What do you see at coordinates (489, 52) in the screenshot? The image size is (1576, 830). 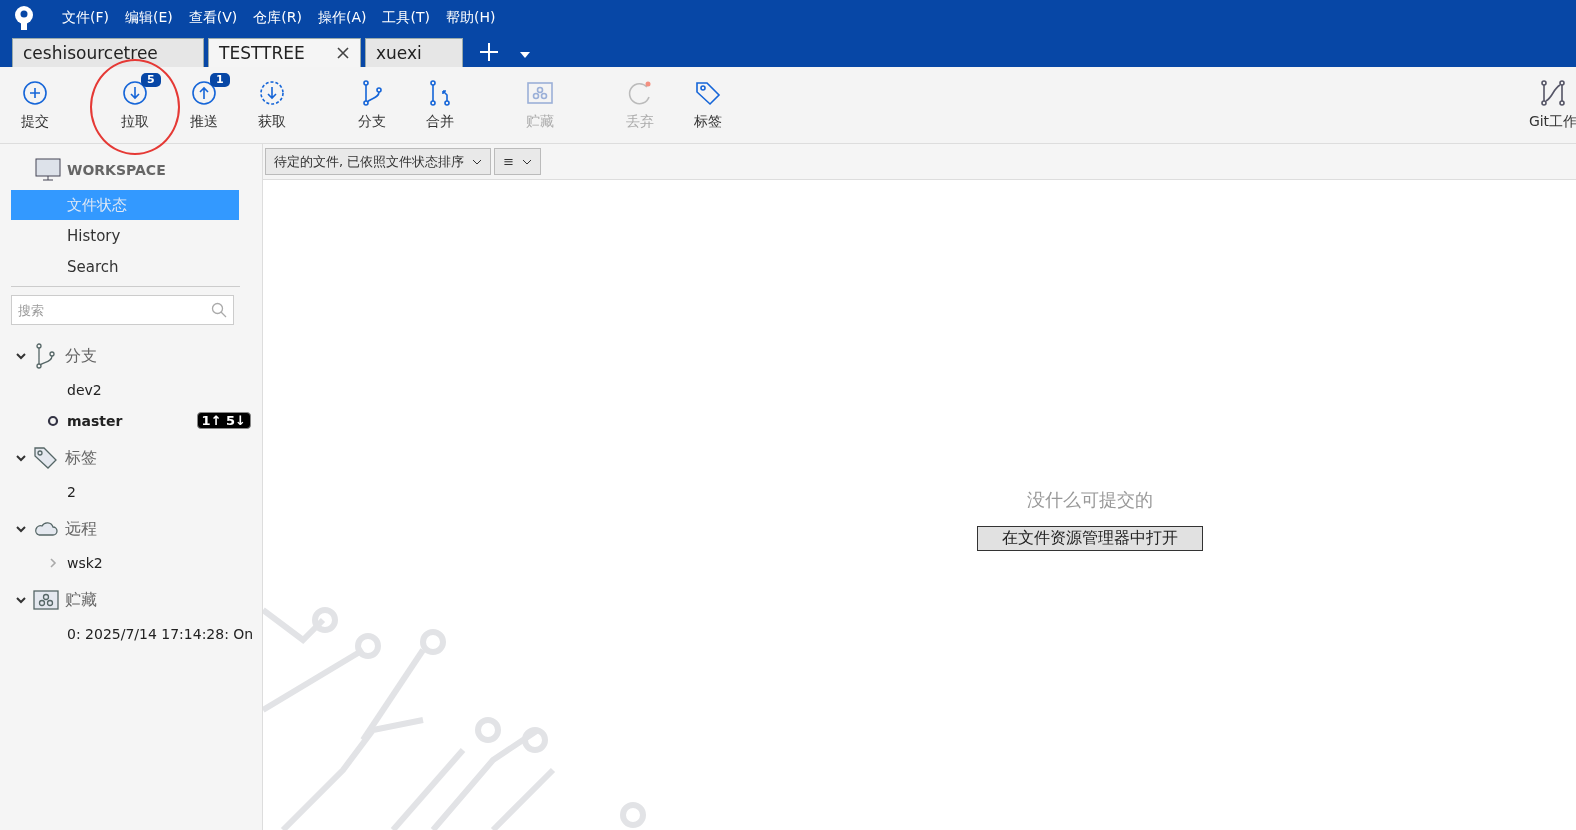 I see `add-tab-icon` at bounding box center [489, 52].